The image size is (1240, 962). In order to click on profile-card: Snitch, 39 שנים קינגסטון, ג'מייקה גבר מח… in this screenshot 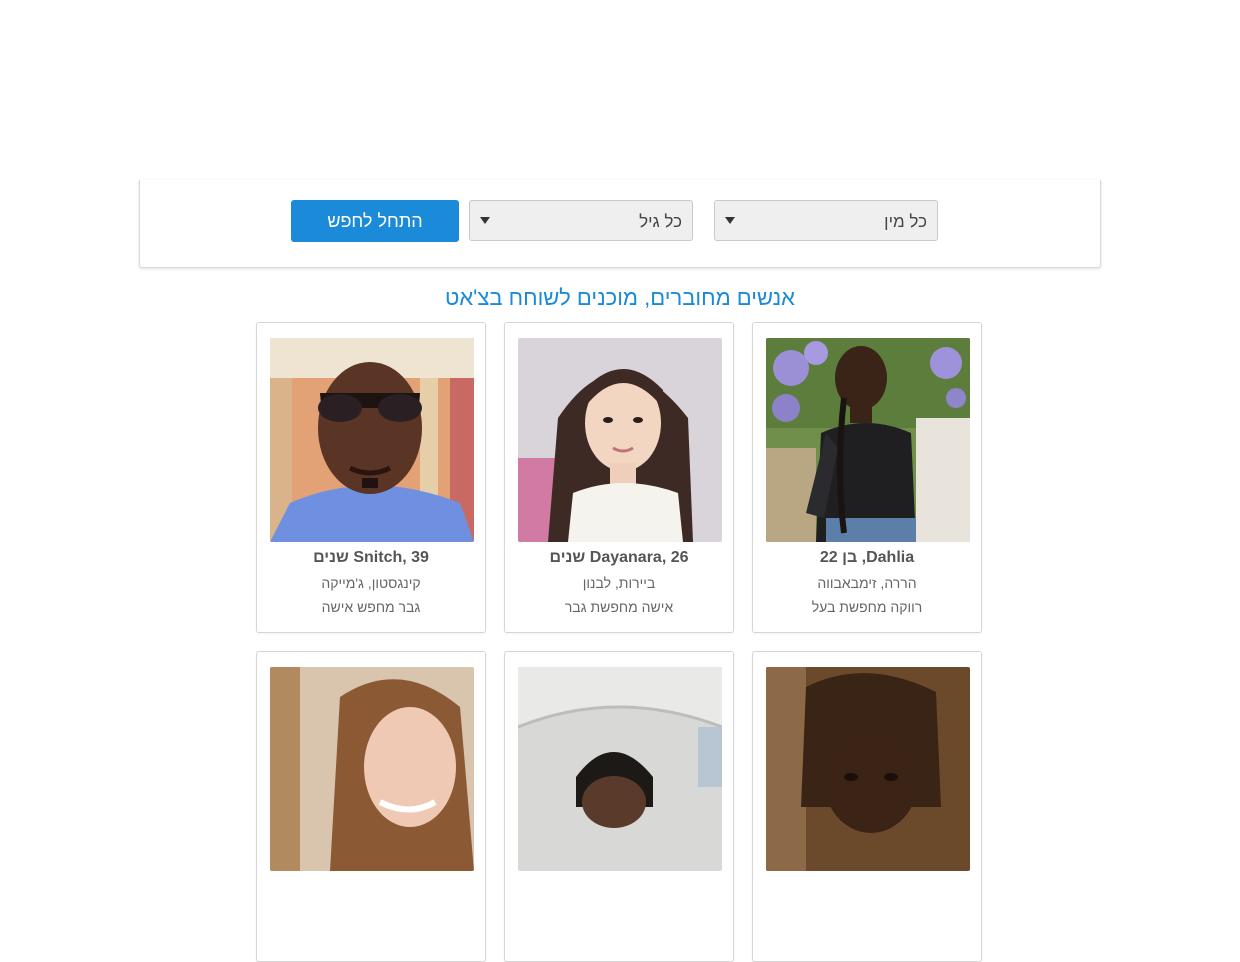, I will do `click(371, 477)`.